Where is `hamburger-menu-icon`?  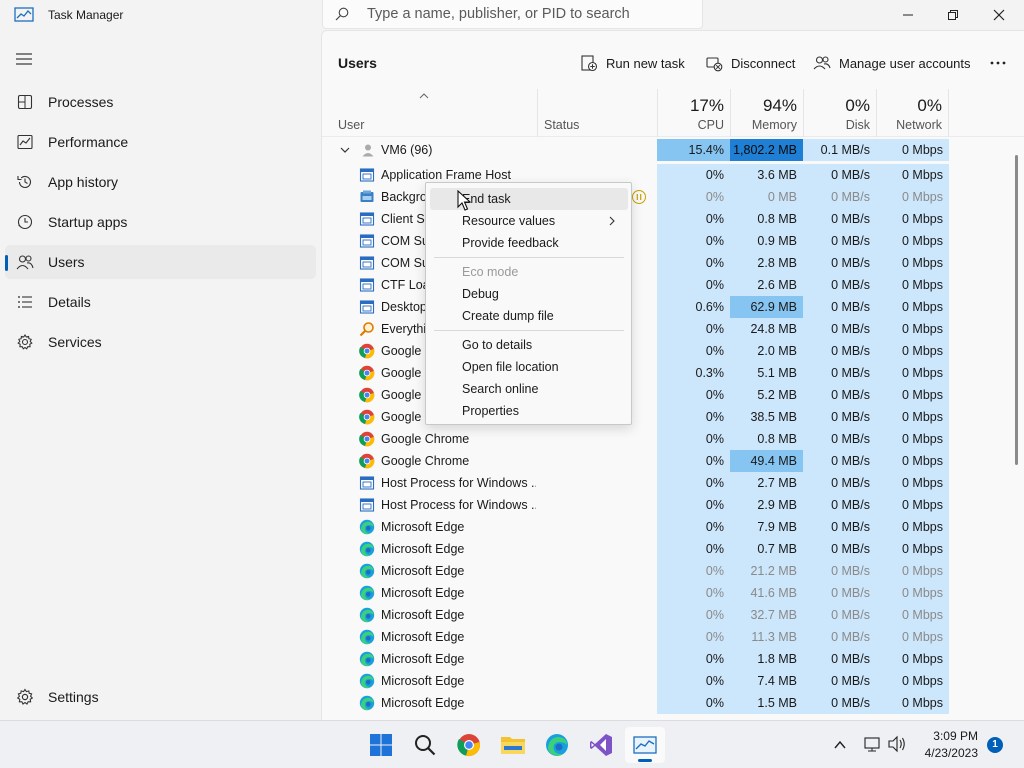 hamburger-menu-icon is located at coordinates (24, 59).